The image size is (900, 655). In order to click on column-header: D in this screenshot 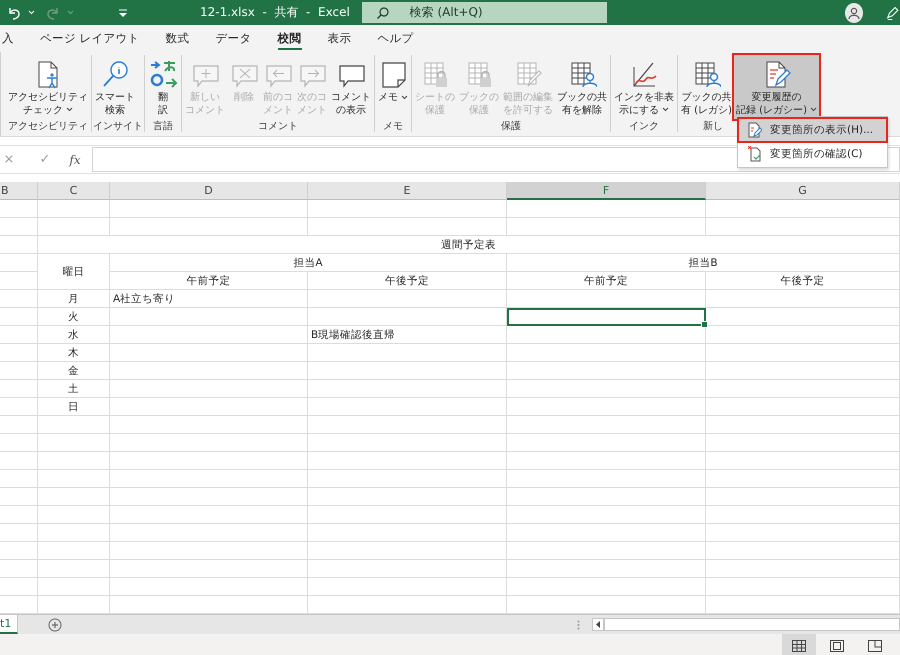, I will do `click(209, 191)`.